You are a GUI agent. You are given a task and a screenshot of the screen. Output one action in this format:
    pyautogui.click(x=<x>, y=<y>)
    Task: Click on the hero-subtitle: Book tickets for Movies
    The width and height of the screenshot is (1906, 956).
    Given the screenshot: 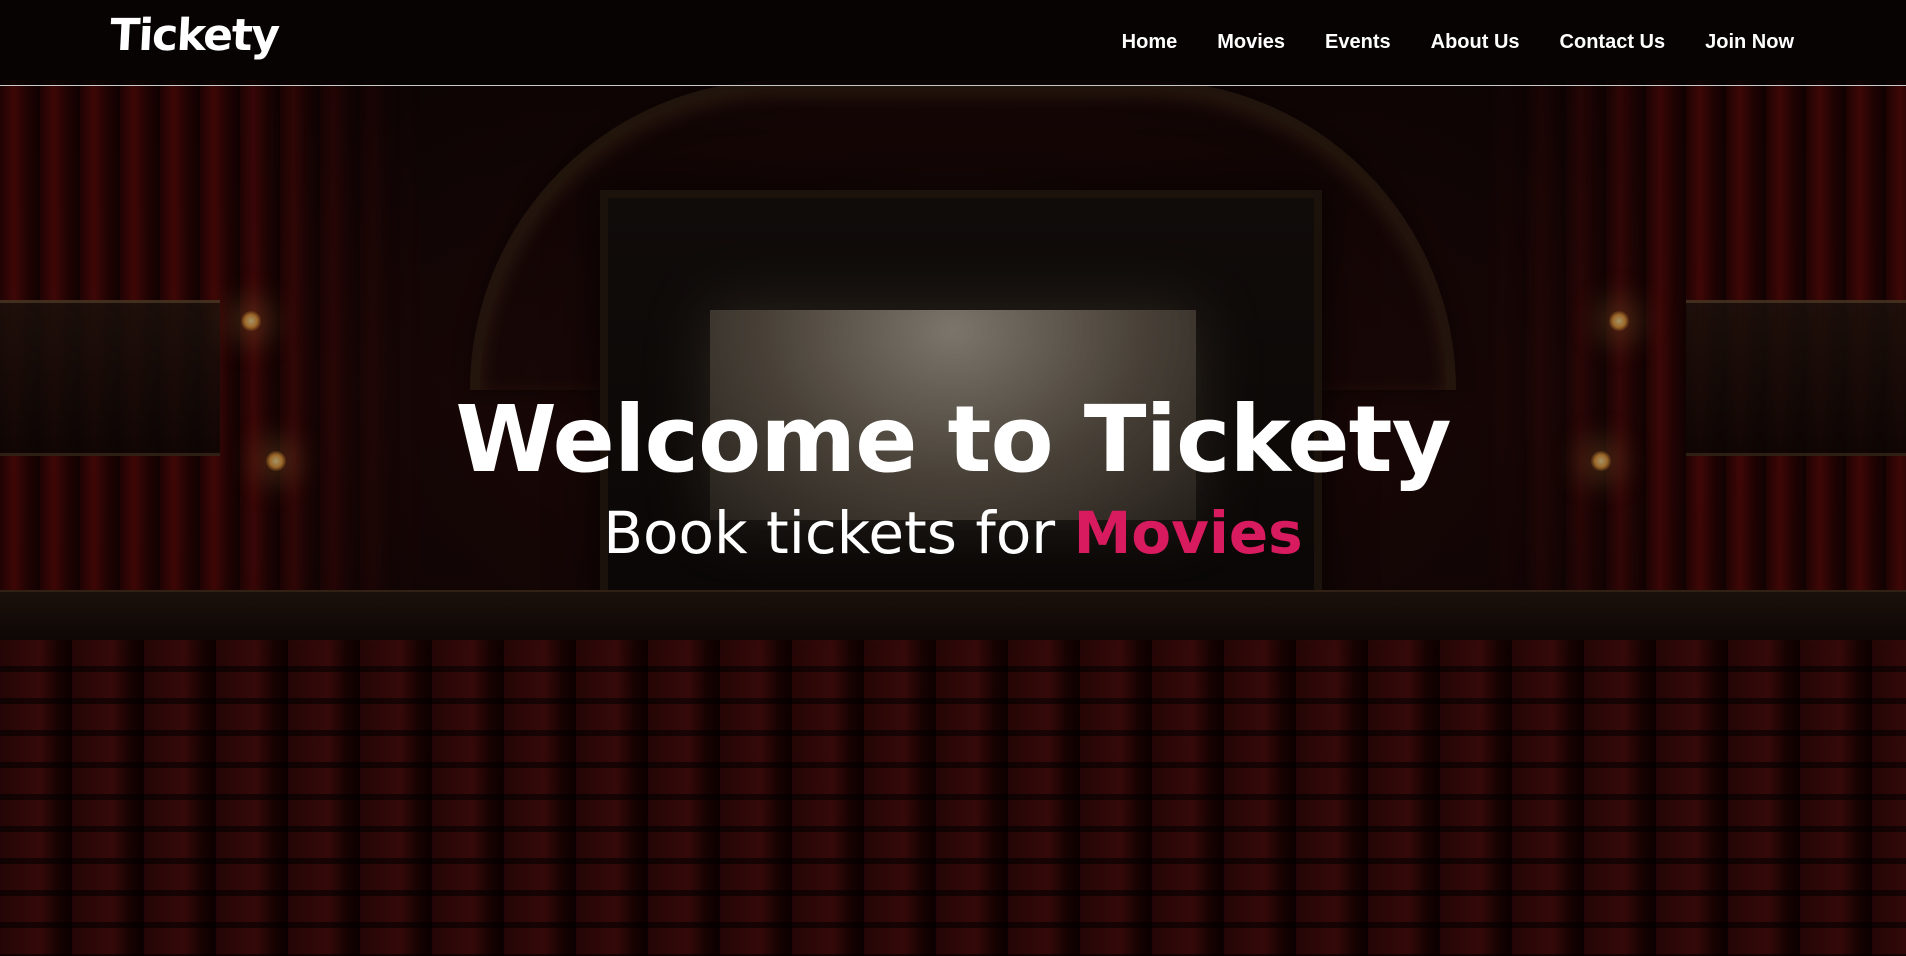 What is the action you would take?
    pyautogui.click(x=953, y=533)
    